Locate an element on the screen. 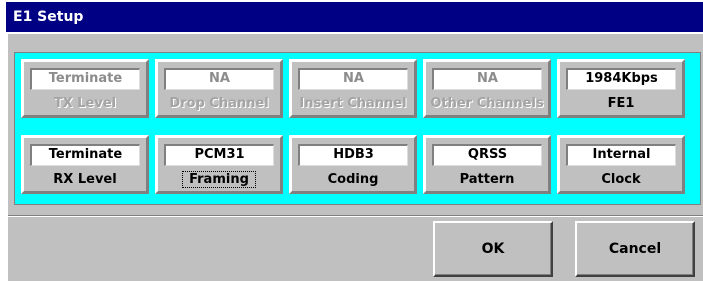 The height and width of the screenshot is (281, 703). tx-level-label: TX Level is located at coordinates (85, 103).